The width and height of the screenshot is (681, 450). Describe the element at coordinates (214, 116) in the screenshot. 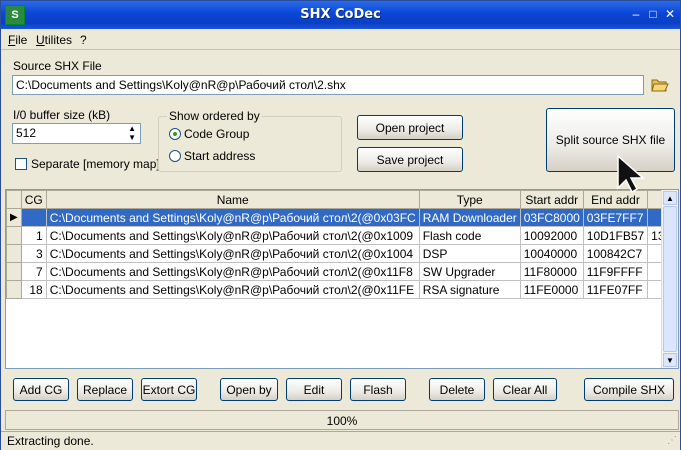

I see `order-groupbox-title: Show ordered by` at that location.